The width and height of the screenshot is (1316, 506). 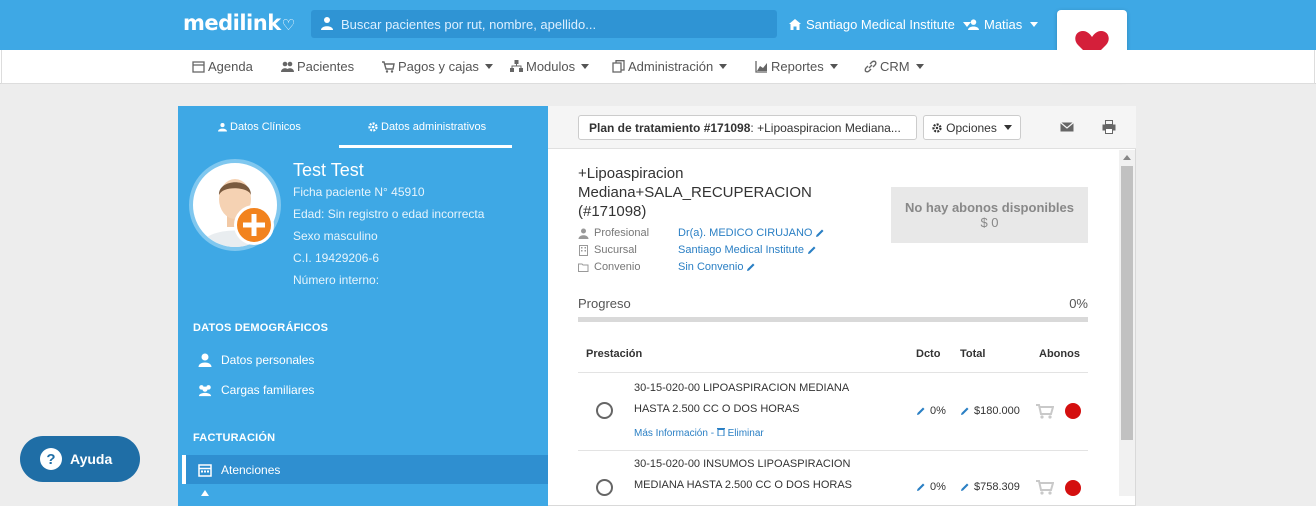 I want to click on institution-dropdown: Santiago Medical Institute, so click(x=880, y=24).